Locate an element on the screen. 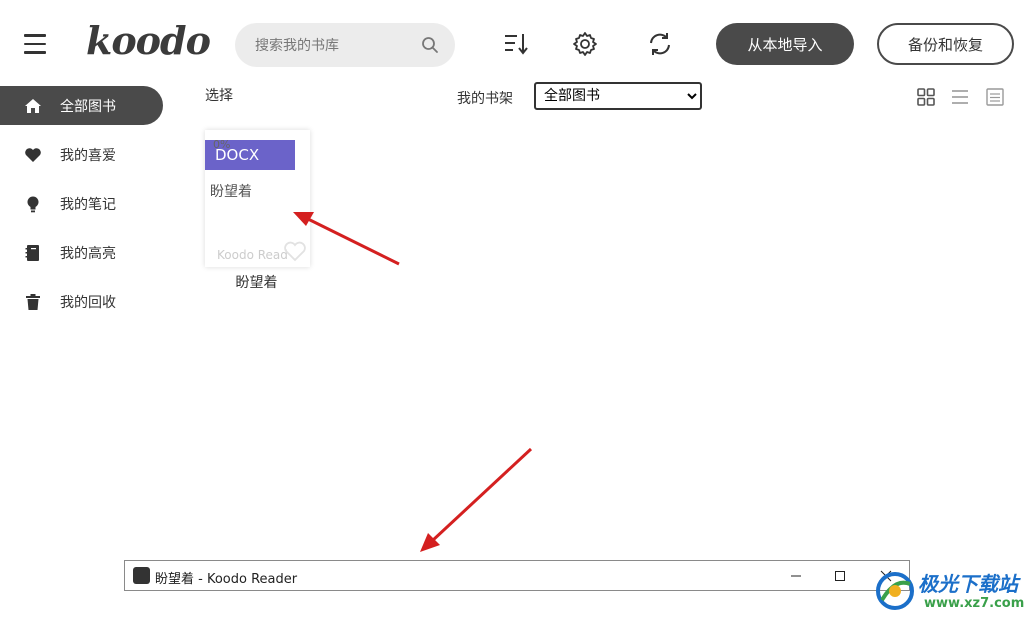 The width and height of the screenshot is (1034, 621). favorite-heart-icon is located at coordinates (295, 251).